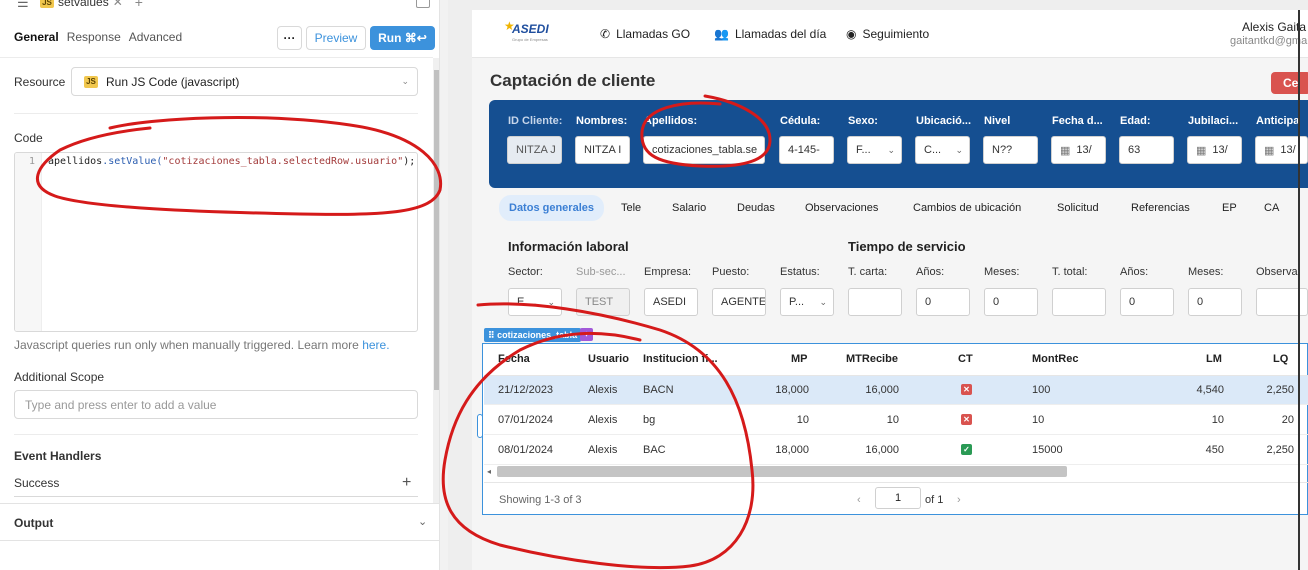 This screenshot has width=1308, height=570. Describe the element at coordinates (1278, 121) in the screenshot. I see `label-anticipada: Anticipa` at that location.